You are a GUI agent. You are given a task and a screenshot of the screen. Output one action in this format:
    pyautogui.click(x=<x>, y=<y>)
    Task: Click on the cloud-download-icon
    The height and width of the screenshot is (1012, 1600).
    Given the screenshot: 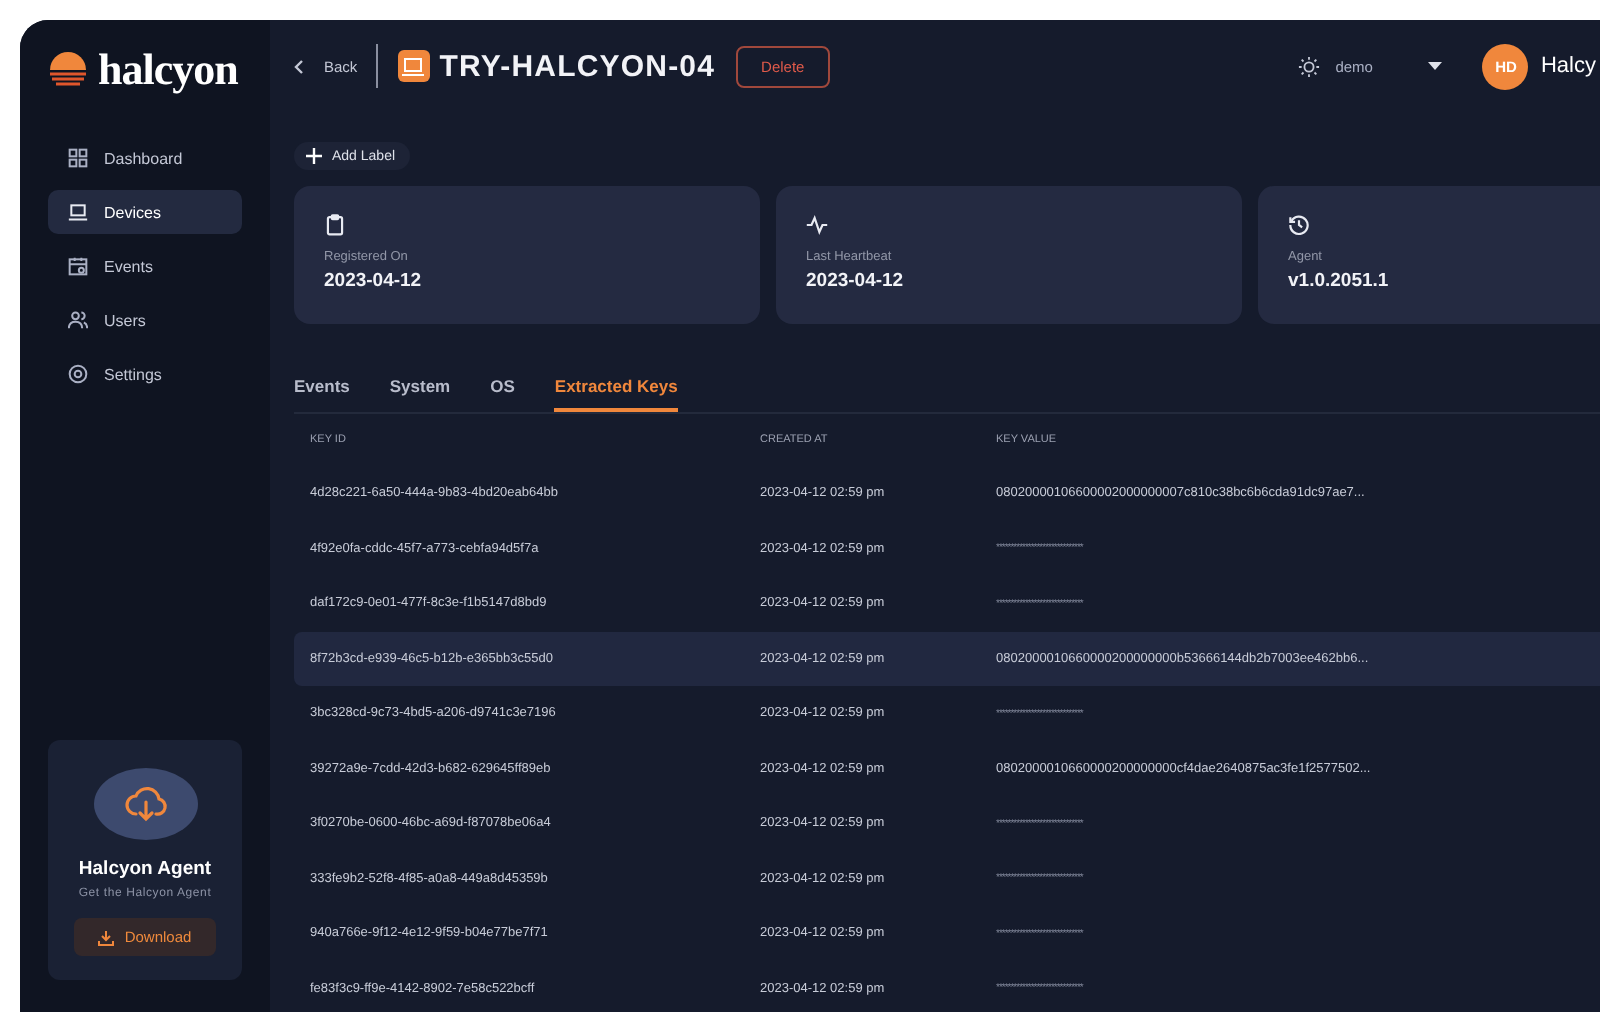 What is the action you would take?
    pyautogui.click(x=145, y=804)
    